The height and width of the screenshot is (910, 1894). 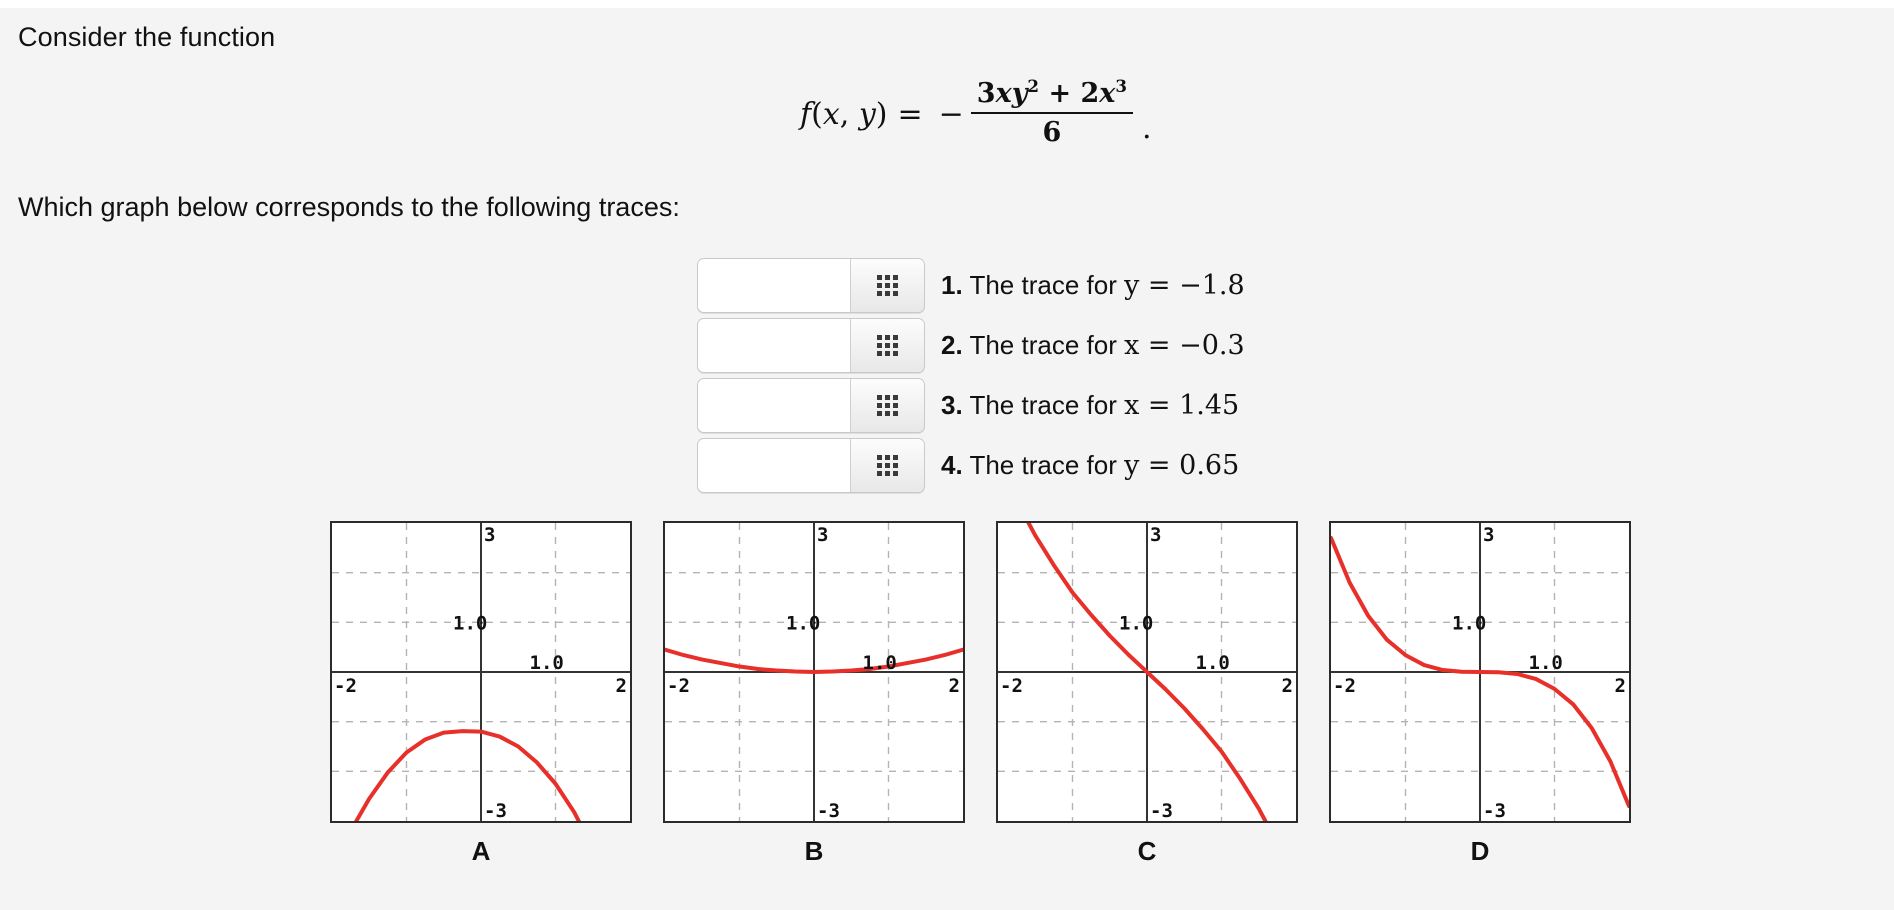 I want to click on formula-lhs: f, so click(x=806, y=114).